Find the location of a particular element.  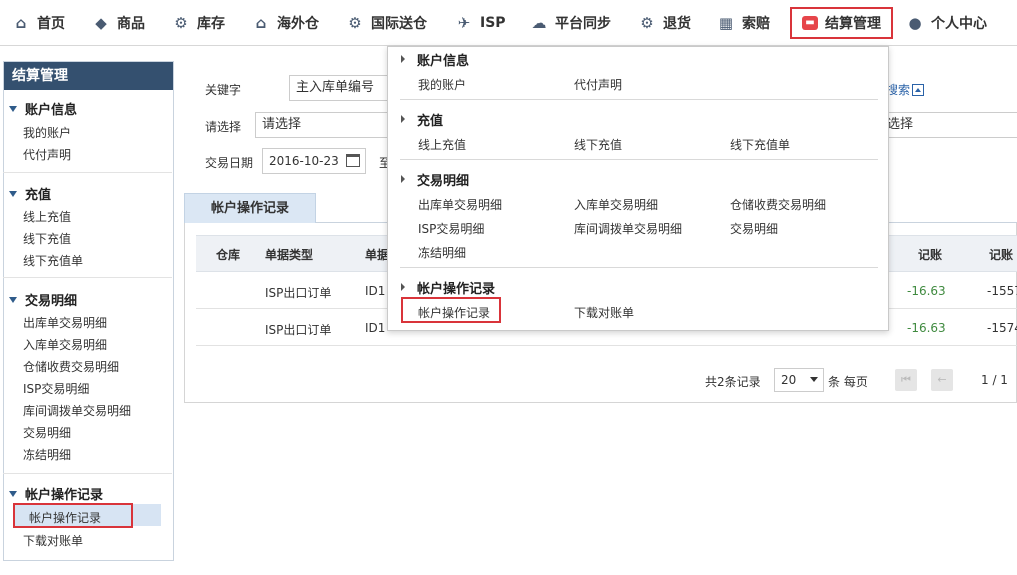

total-records: 共2条记录 is located at coordinates (733, 382).